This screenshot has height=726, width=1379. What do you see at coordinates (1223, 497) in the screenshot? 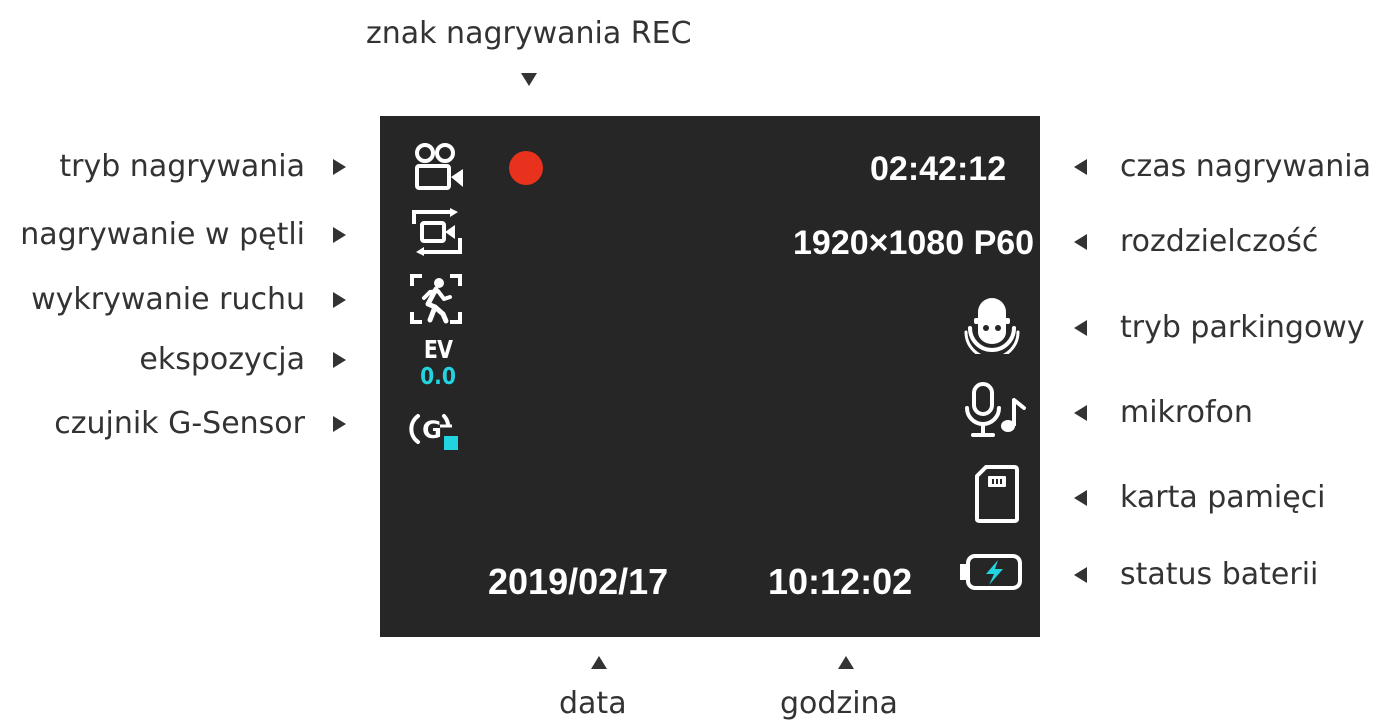
I see `callout-memory-card: karta pamięci` at bounding box center [1223, 497].